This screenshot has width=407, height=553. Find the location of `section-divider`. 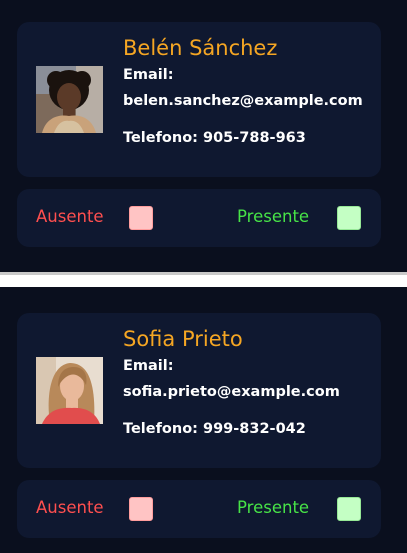

section-divider is located at coordinates (203, 279).